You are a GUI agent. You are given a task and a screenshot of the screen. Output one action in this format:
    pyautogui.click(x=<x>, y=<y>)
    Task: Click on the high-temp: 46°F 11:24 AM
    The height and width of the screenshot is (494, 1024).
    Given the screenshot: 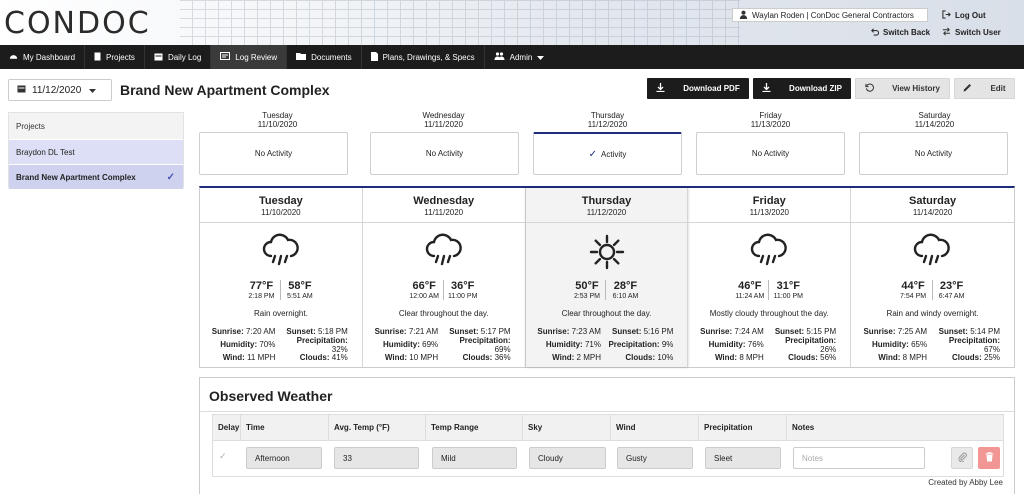 What is the action you would take?
    pyautogui.click(x=750, y=290)
    